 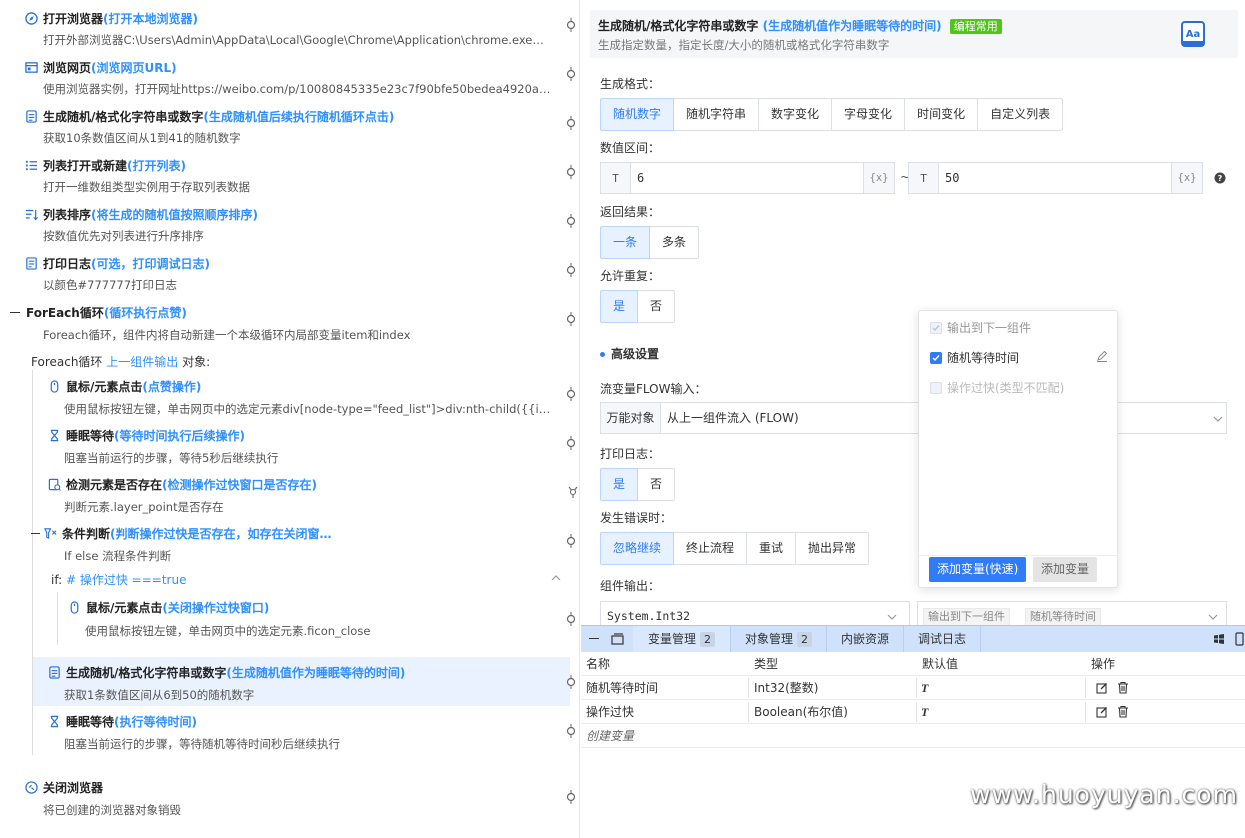 What do you see at coordinates (285, 220) in the screenshot?
I see `workflow-step-list-sort: 列表排序 (将生成的随机值按照顺序排序) 按数值优先对列表进行升序排序` at bounding box center [285, 220].